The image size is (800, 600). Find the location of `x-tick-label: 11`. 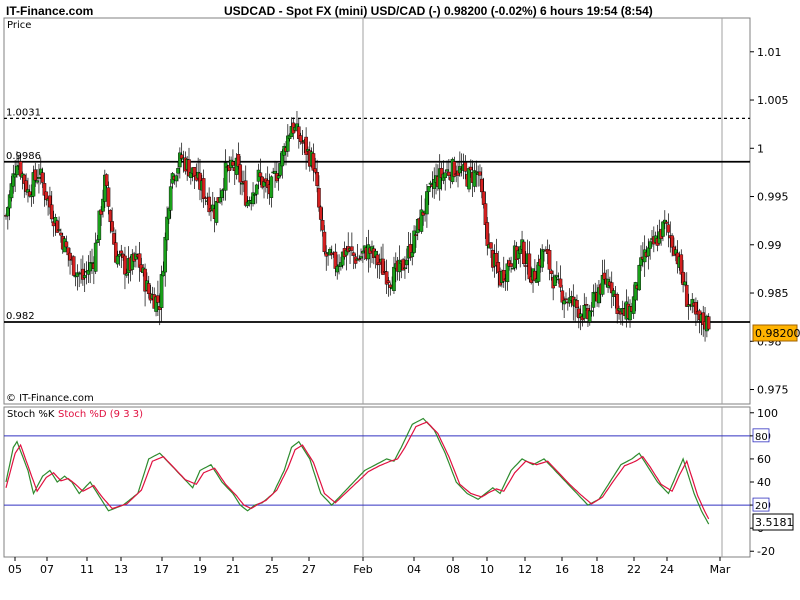

x-tick-label: 11 is located at coordinates (87, 569).